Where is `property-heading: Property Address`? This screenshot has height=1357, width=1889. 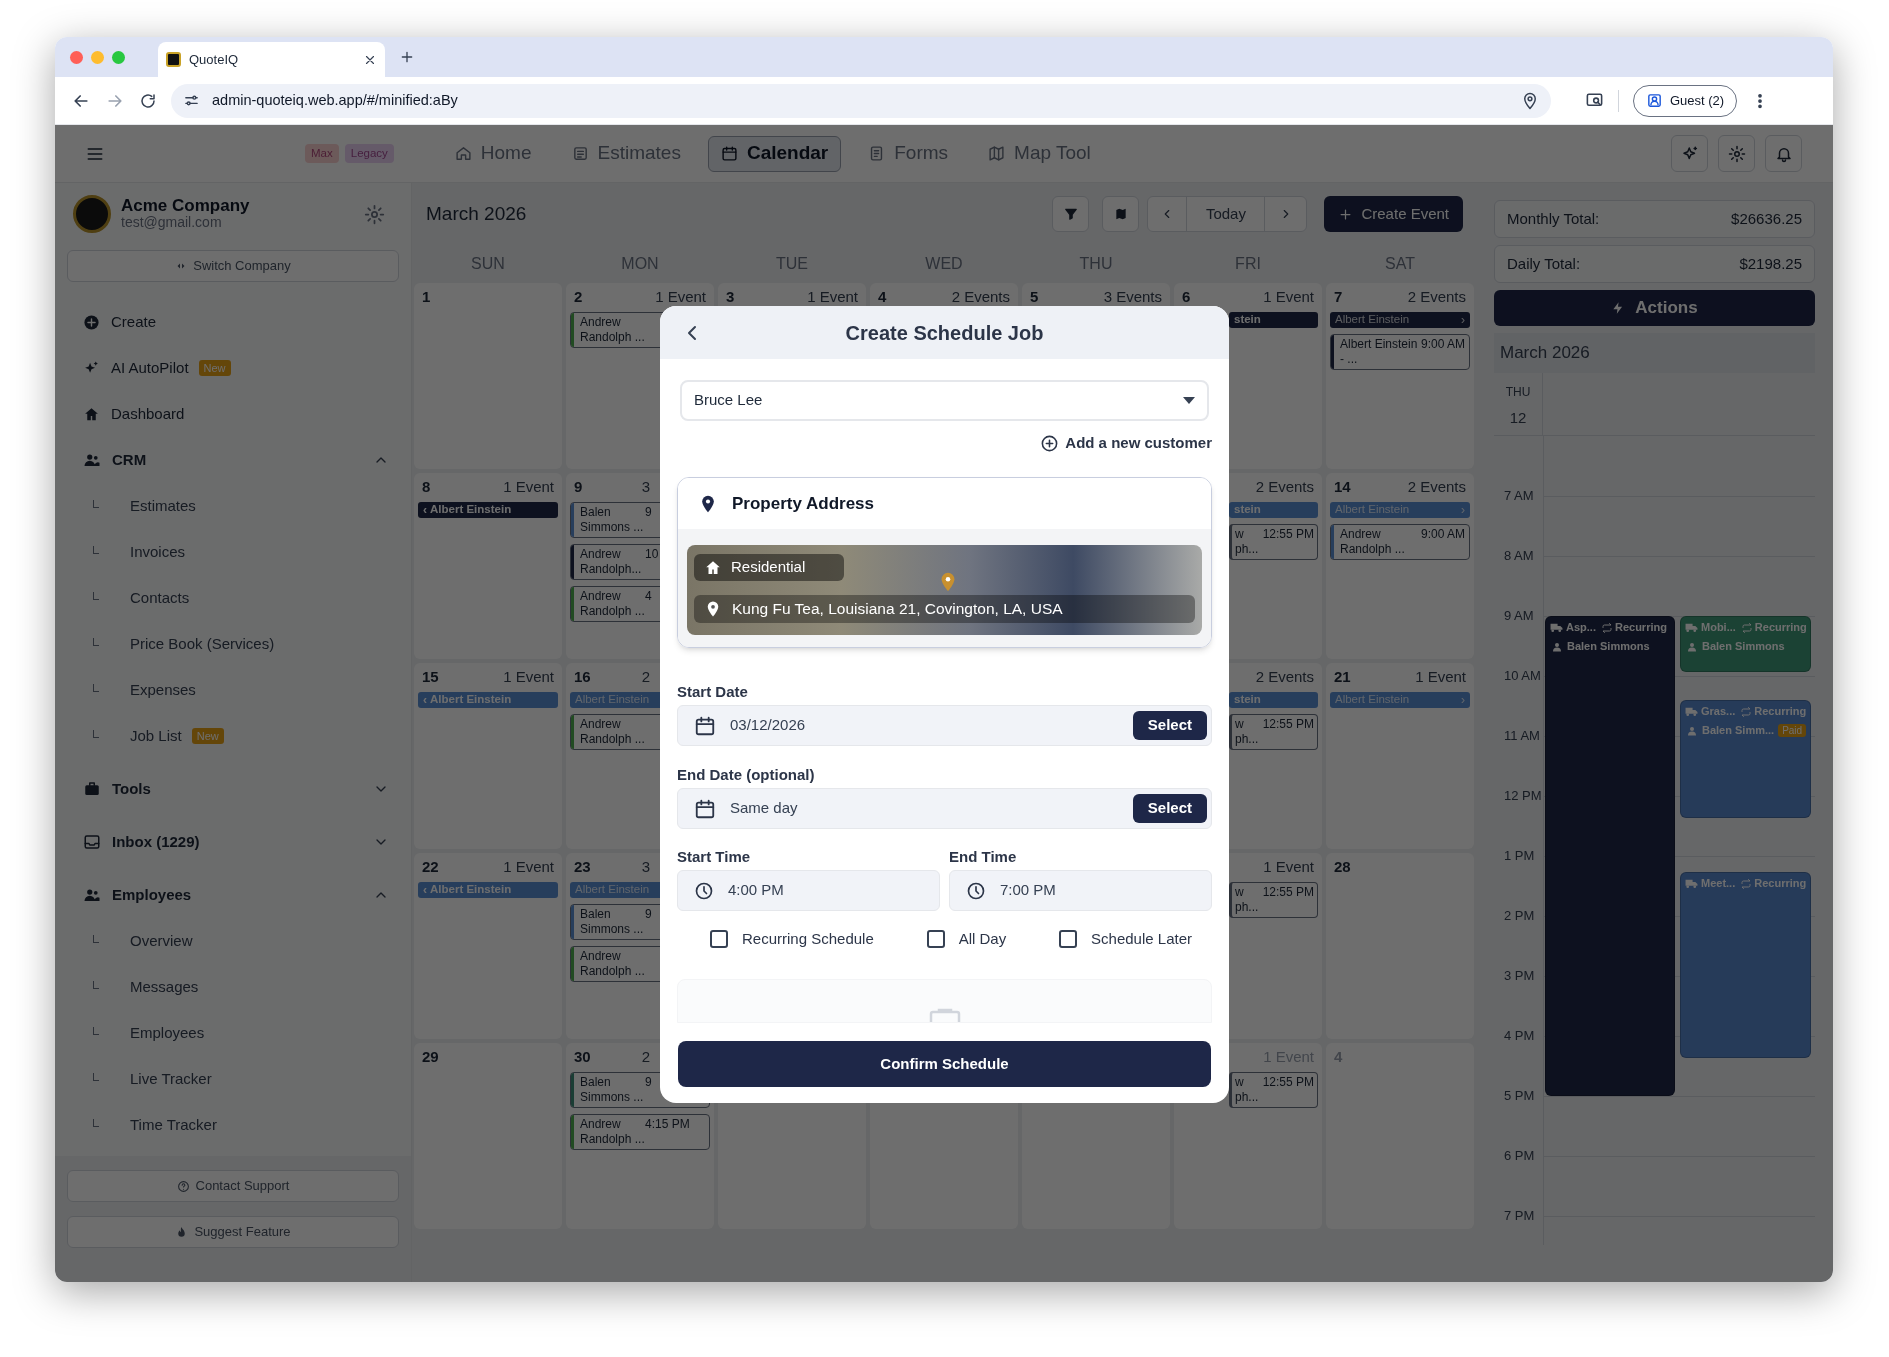
property-heading: Property Address is located at coordinates (803, 503).